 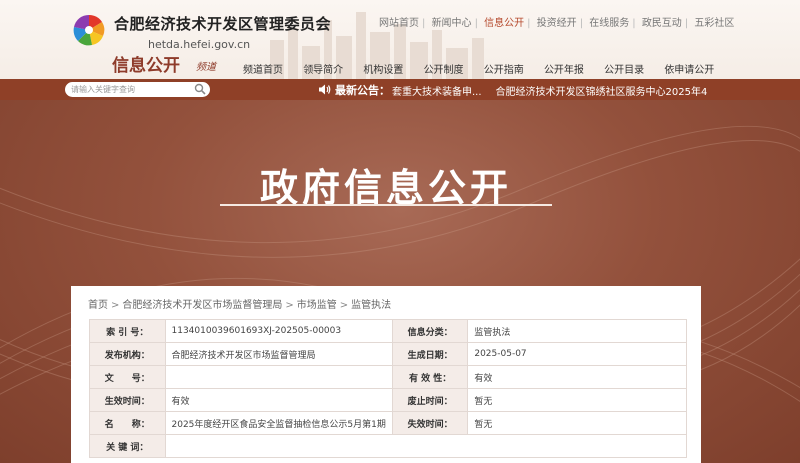 I want to click on notice-label: 最新公告：, so click(x=362, y=90).